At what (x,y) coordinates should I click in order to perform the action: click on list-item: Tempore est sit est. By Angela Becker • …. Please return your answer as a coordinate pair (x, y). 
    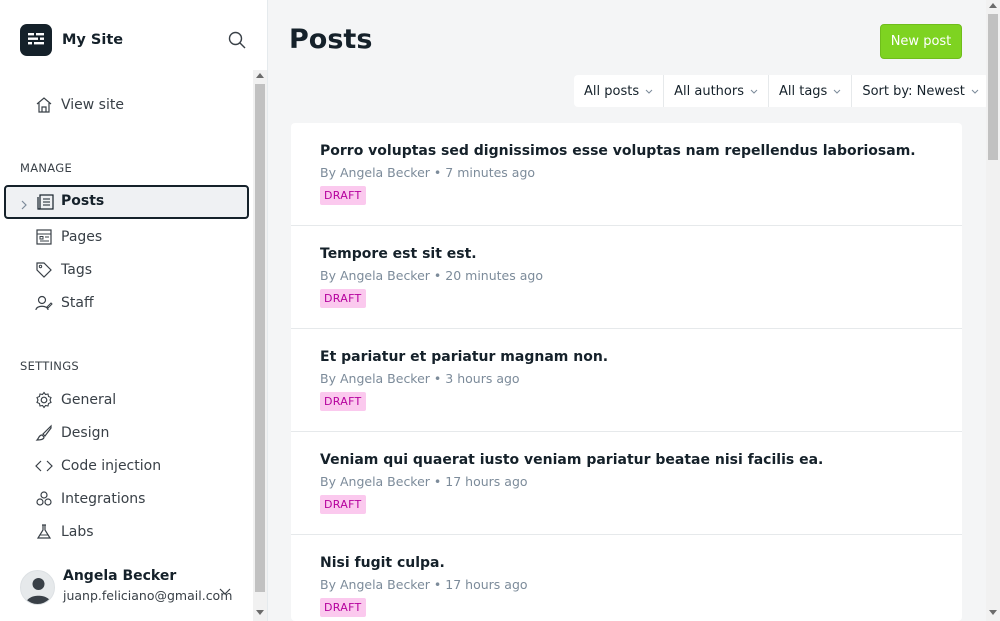
    Looking at the image, I should click on (626, 277).